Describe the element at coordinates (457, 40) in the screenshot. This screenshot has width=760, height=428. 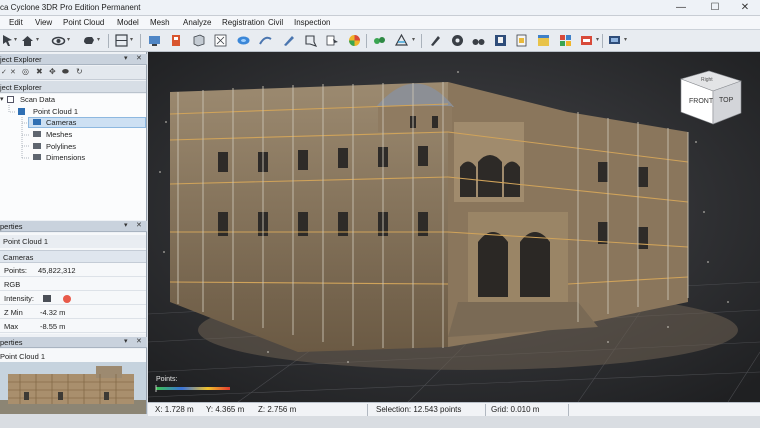
I see `settings-icon` at that location.